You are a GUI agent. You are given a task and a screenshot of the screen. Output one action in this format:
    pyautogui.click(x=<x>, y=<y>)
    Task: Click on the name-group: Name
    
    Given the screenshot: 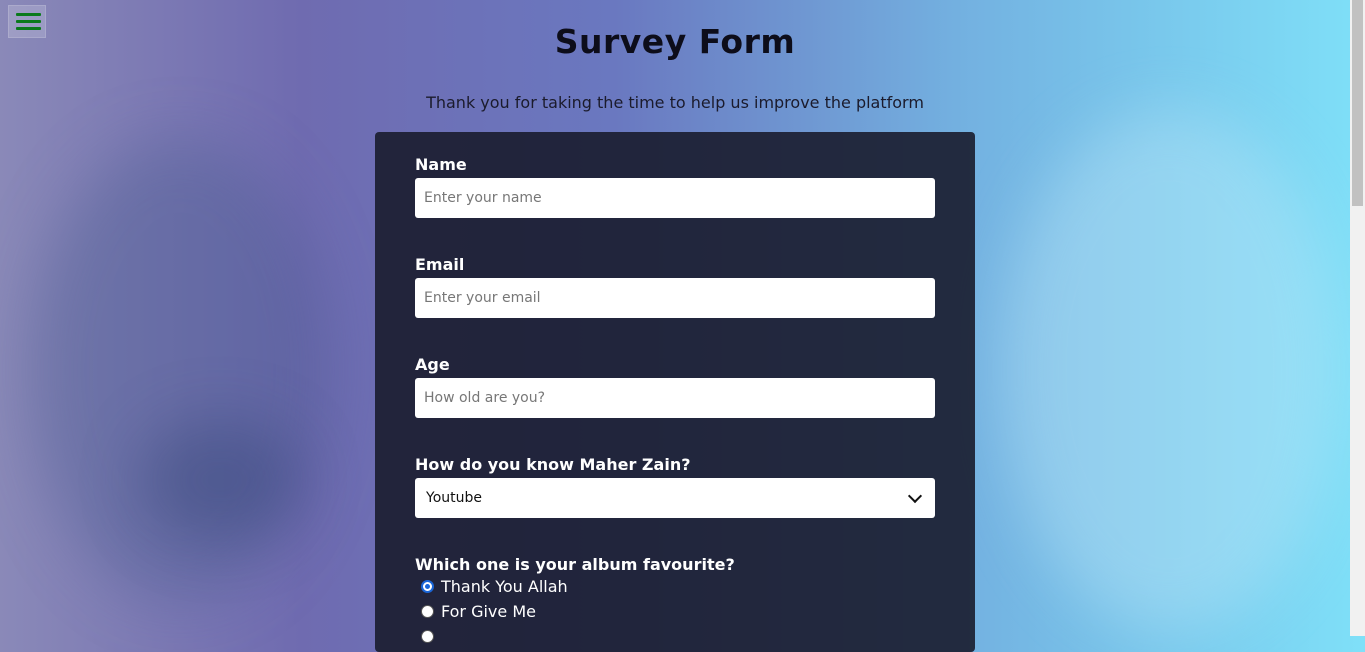 What is the action you would take?
    pyautogui.click(x=675, y=186)
    